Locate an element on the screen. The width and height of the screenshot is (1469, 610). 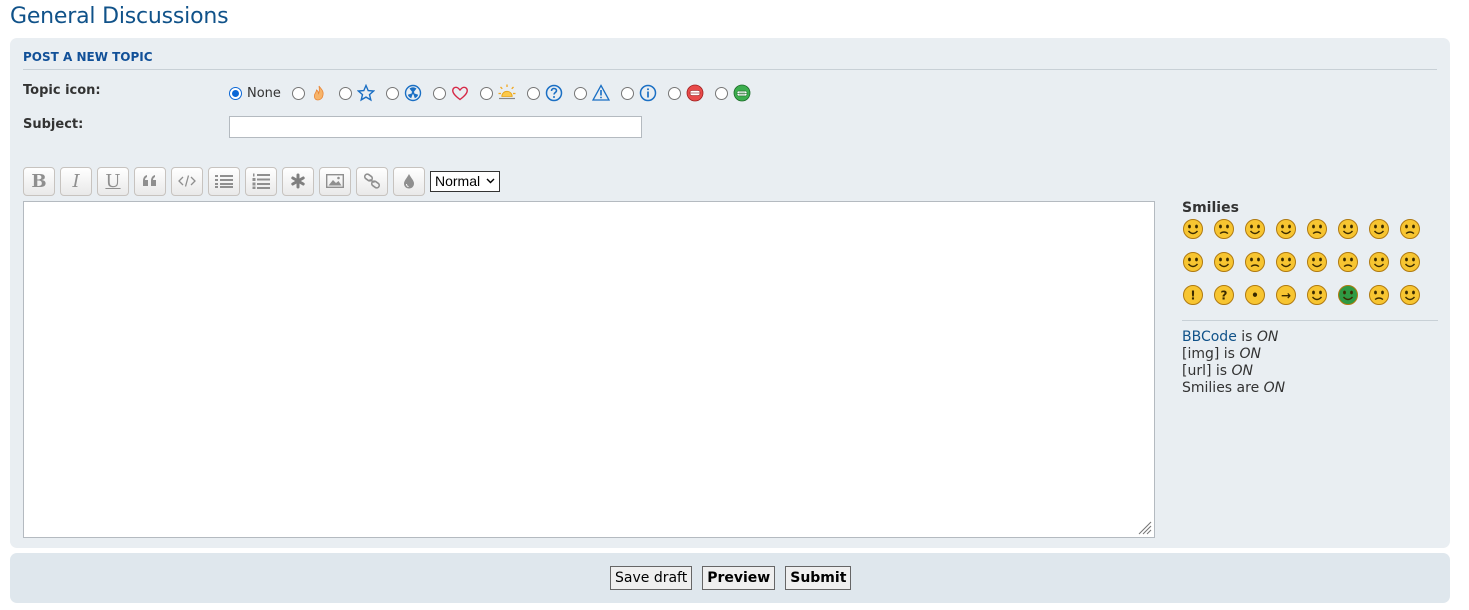
link-icon is located at coordinates (372, 181).